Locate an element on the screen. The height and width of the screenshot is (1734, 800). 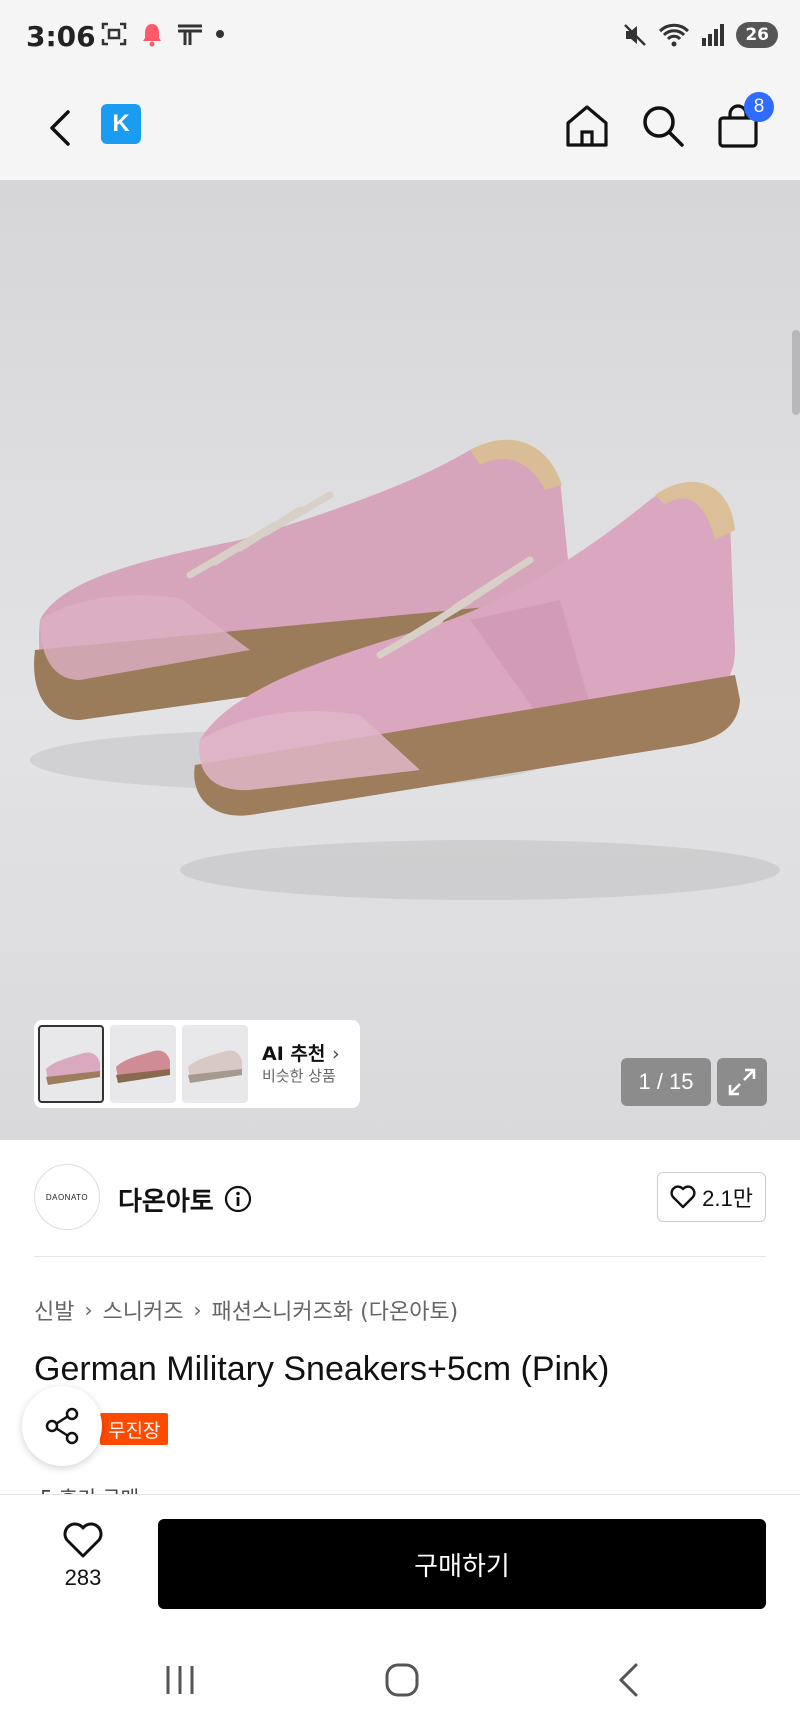
ai-recommend-link: AI 추천 › 비슷한 상품 is located at coordinates (301, 1064).